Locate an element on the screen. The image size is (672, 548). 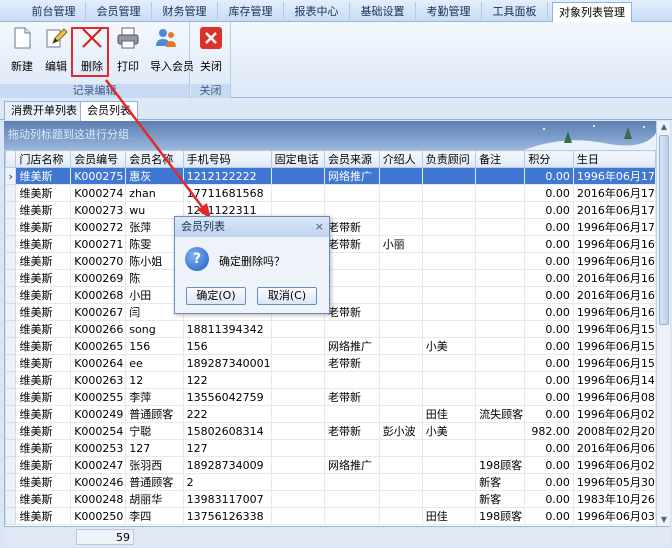
table-cell: K000263 is located at coordinates (98, 380).